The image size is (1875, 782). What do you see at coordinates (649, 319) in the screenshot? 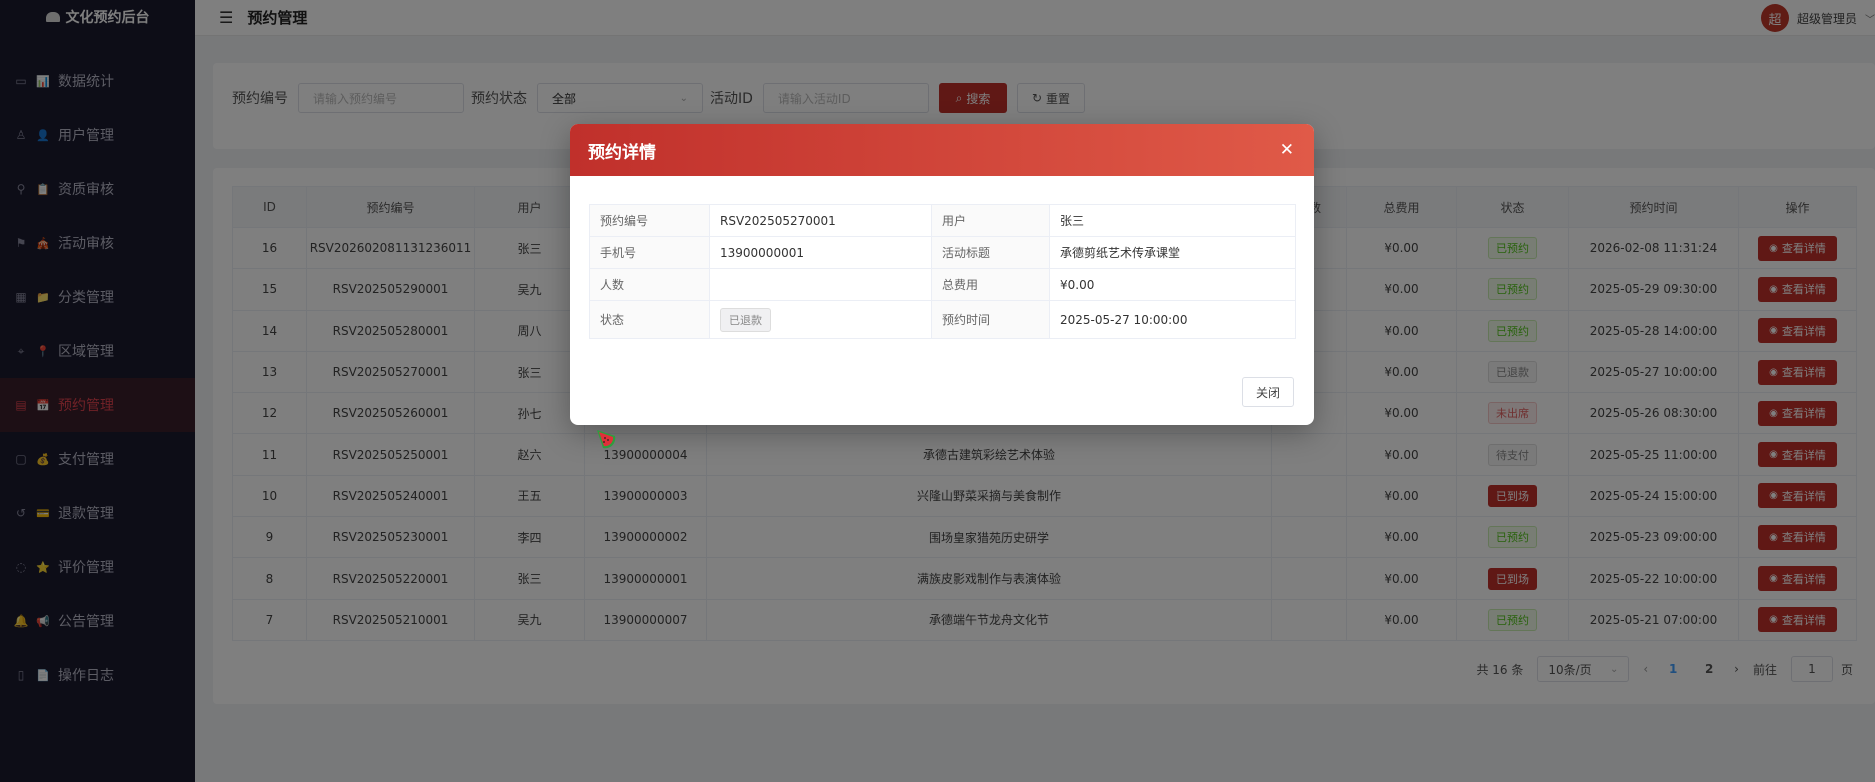
I see `detail-status-label: 状态` at bounding box center [649, 319].